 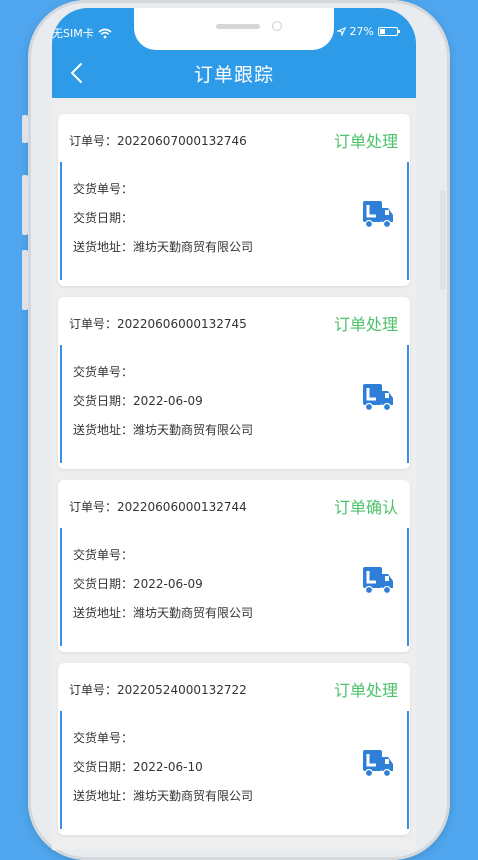 I want to click on power-button, so click(x=443, y=240).